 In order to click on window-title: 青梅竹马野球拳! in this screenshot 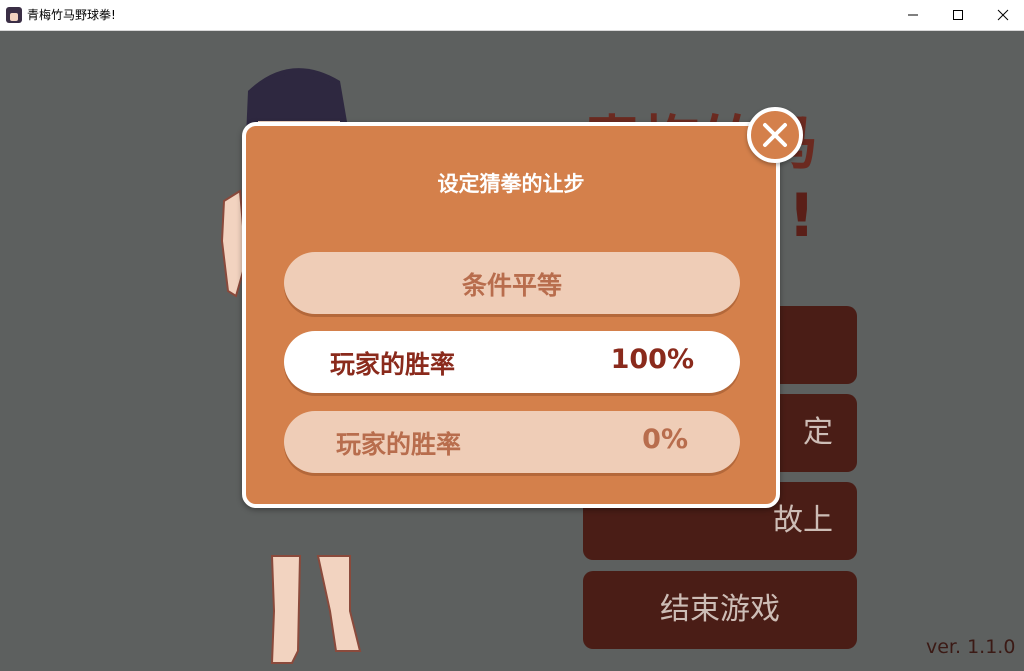, I will do `click(71, 15)`.